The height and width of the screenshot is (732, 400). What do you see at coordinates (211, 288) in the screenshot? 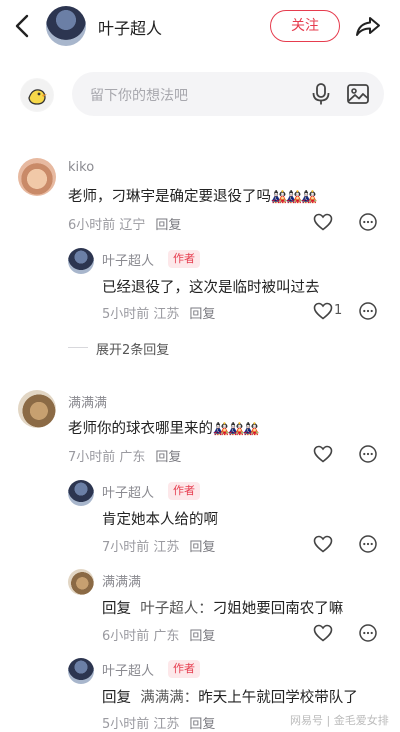
I see `reply-text: 已经退役了，这次是临时被叫过去` at bounding box center [211, 288].